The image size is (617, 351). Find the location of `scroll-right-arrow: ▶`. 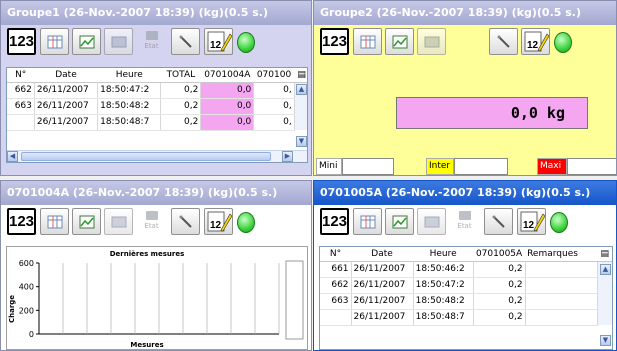

scroll-right-arrow: ▶ is located at coordinates (287, 156).